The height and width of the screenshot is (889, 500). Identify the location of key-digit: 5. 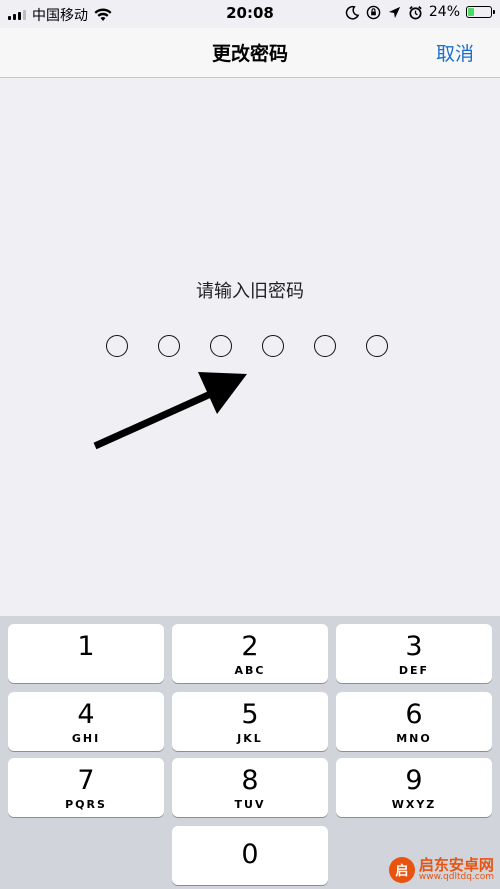
(250, 714).